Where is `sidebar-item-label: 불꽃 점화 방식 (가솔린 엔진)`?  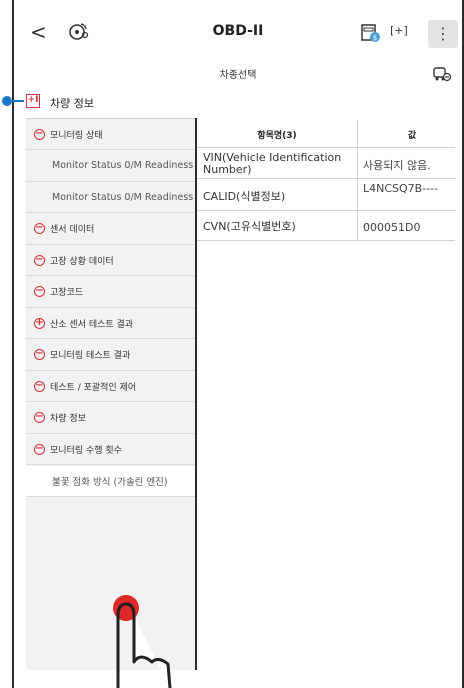 sidebar-item-label: 불꽃 점화 방식 (가솔린 엔진) is located at coordinates (110, 482).